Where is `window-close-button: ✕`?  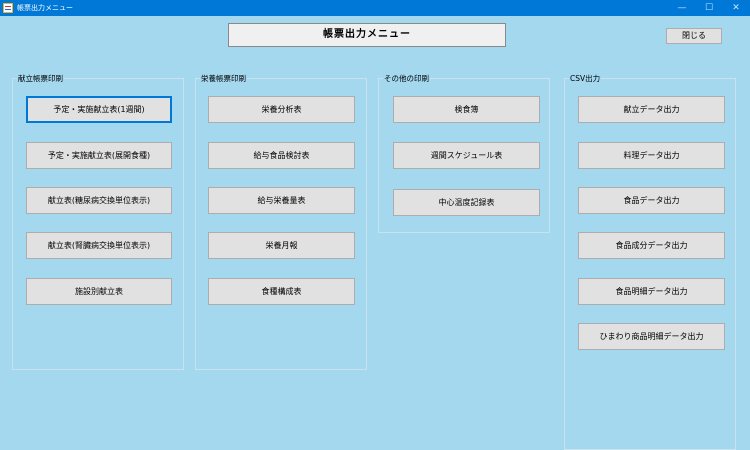 window-close-button: ✕ is located at coordinates (736, 8).